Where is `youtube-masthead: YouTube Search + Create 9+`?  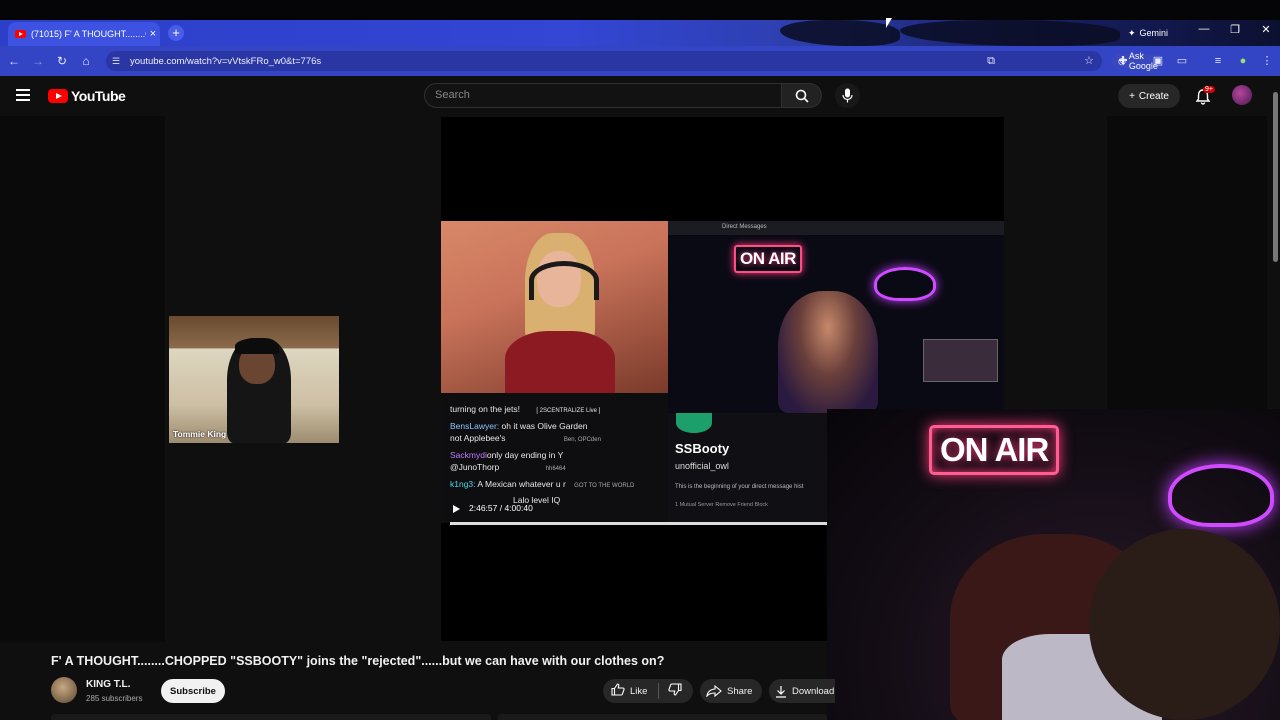 youtube-masthead: YouTube Search + Create 9+ is located at coordinates (640, 96).